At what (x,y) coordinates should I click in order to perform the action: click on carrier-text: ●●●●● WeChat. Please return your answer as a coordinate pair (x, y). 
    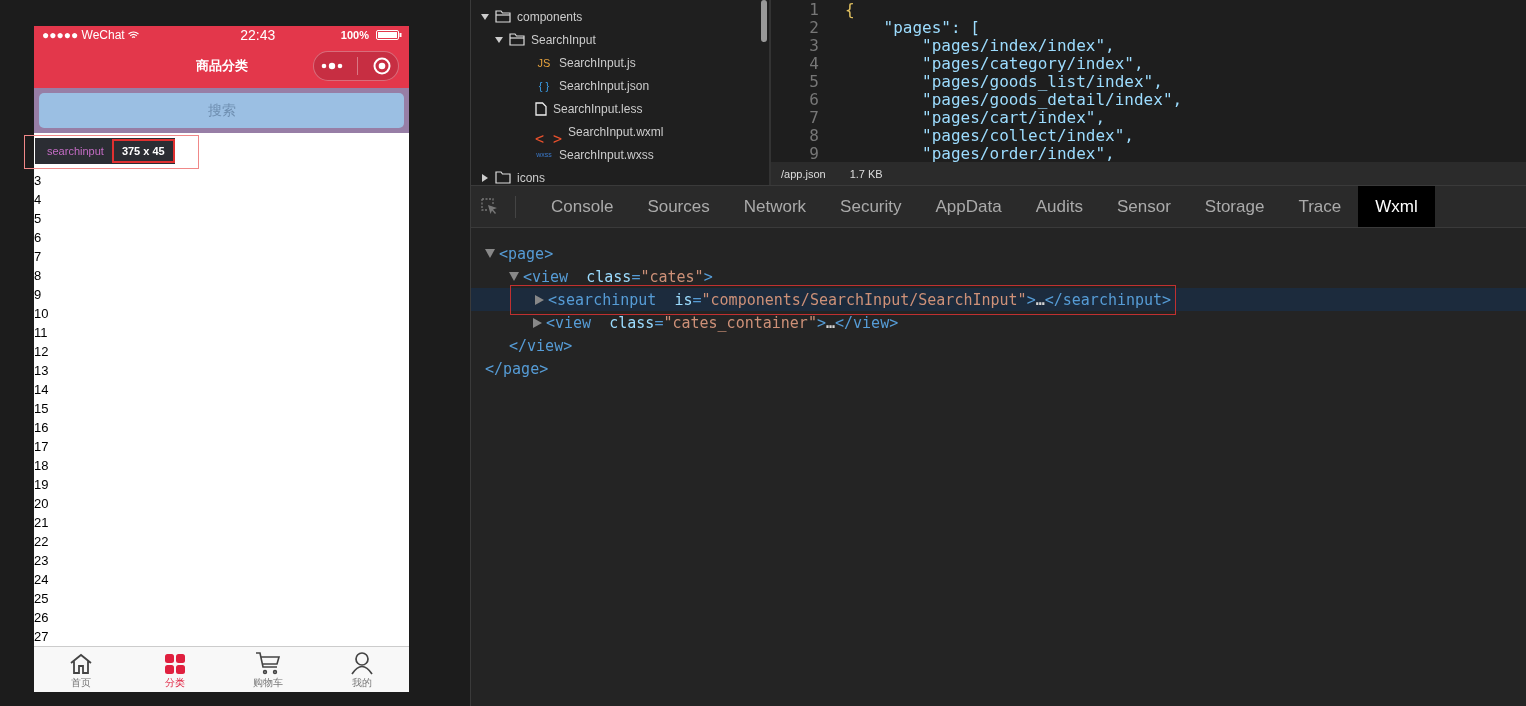
    Looking at the image, I should click on (83, 35).